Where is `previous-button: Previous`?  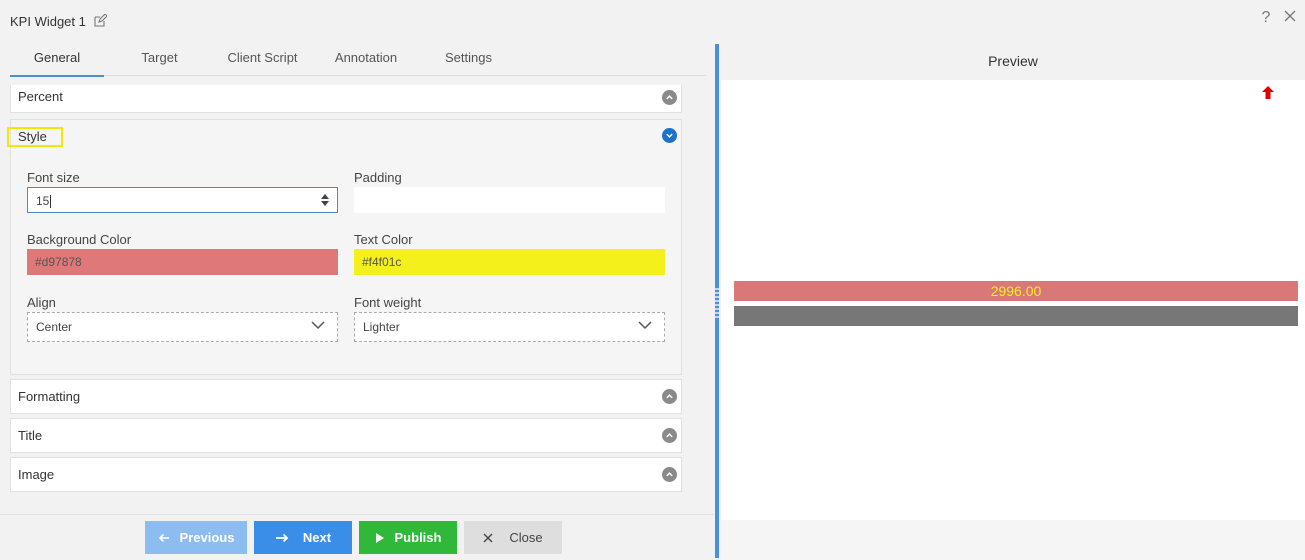
previous-button: Previous is located at coordinates (196, 537).